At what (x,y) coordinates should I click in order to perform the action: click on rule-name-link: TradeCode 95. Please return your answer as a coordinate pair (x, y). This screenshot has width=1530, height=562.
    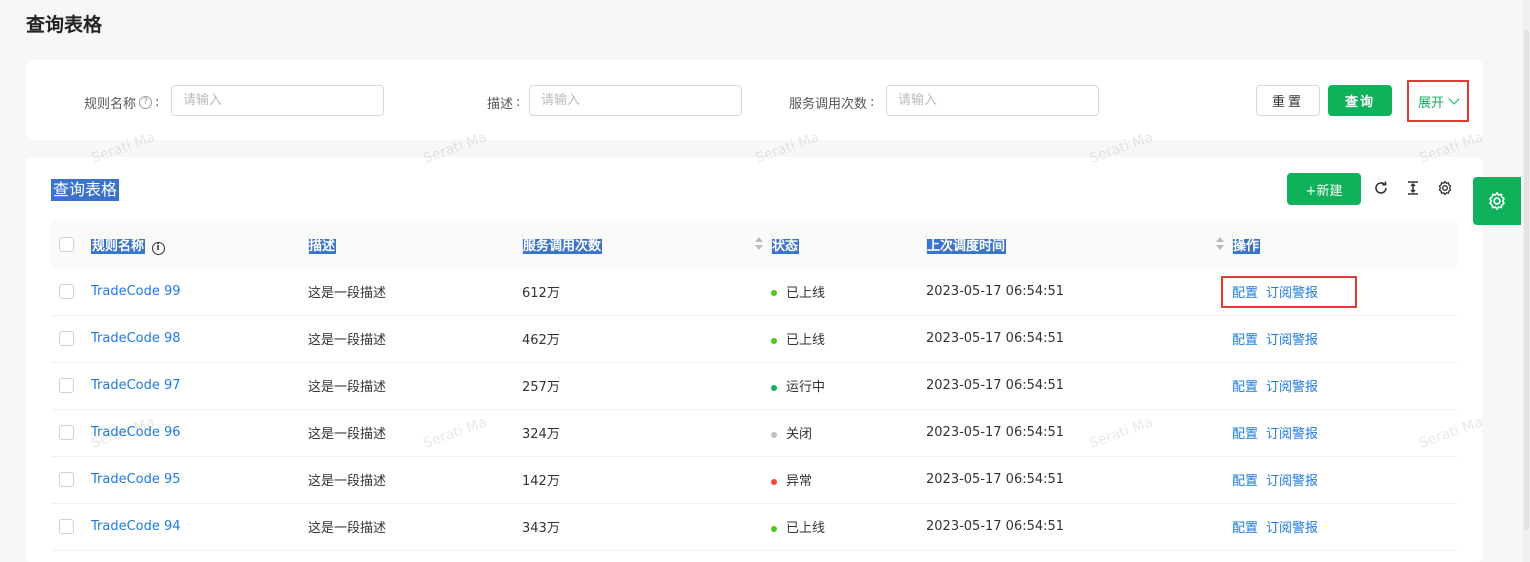
    Looking at the image, I should click on (136, 479).